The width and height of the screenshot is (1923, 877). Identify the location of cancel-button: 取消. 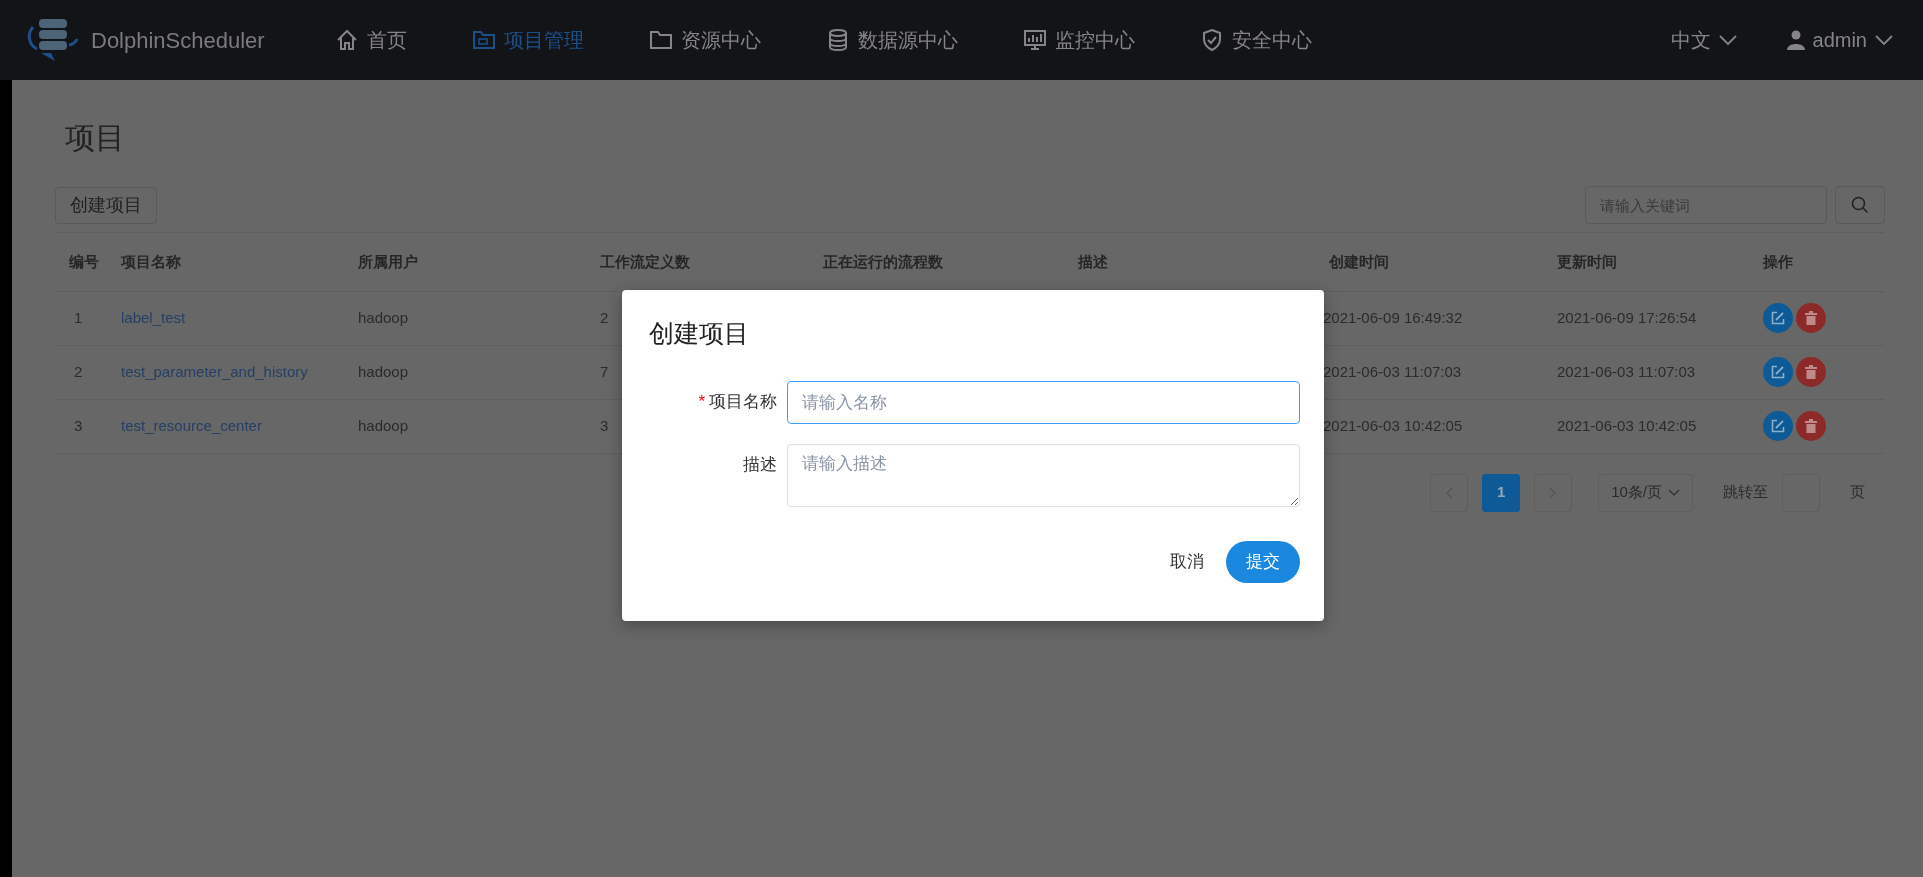
(1187, 562).